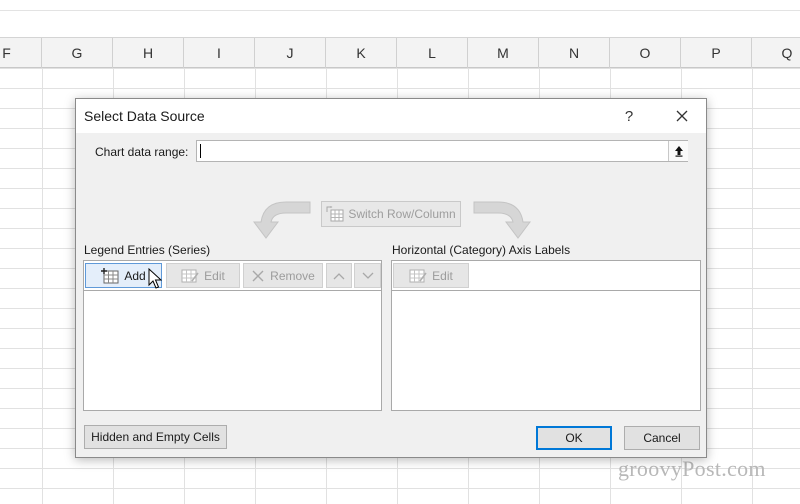  Describe the element at coordinates (546, 350) in the screenshot. I see `axis-labels-list` at that location.